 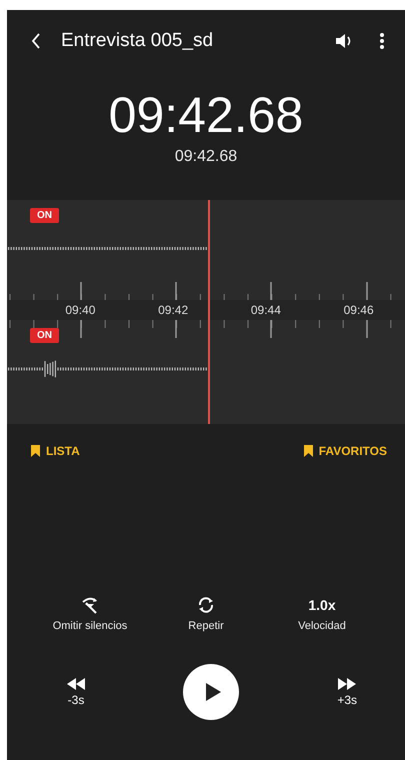 I want to click on more-icon, so click(x=382, y=41).